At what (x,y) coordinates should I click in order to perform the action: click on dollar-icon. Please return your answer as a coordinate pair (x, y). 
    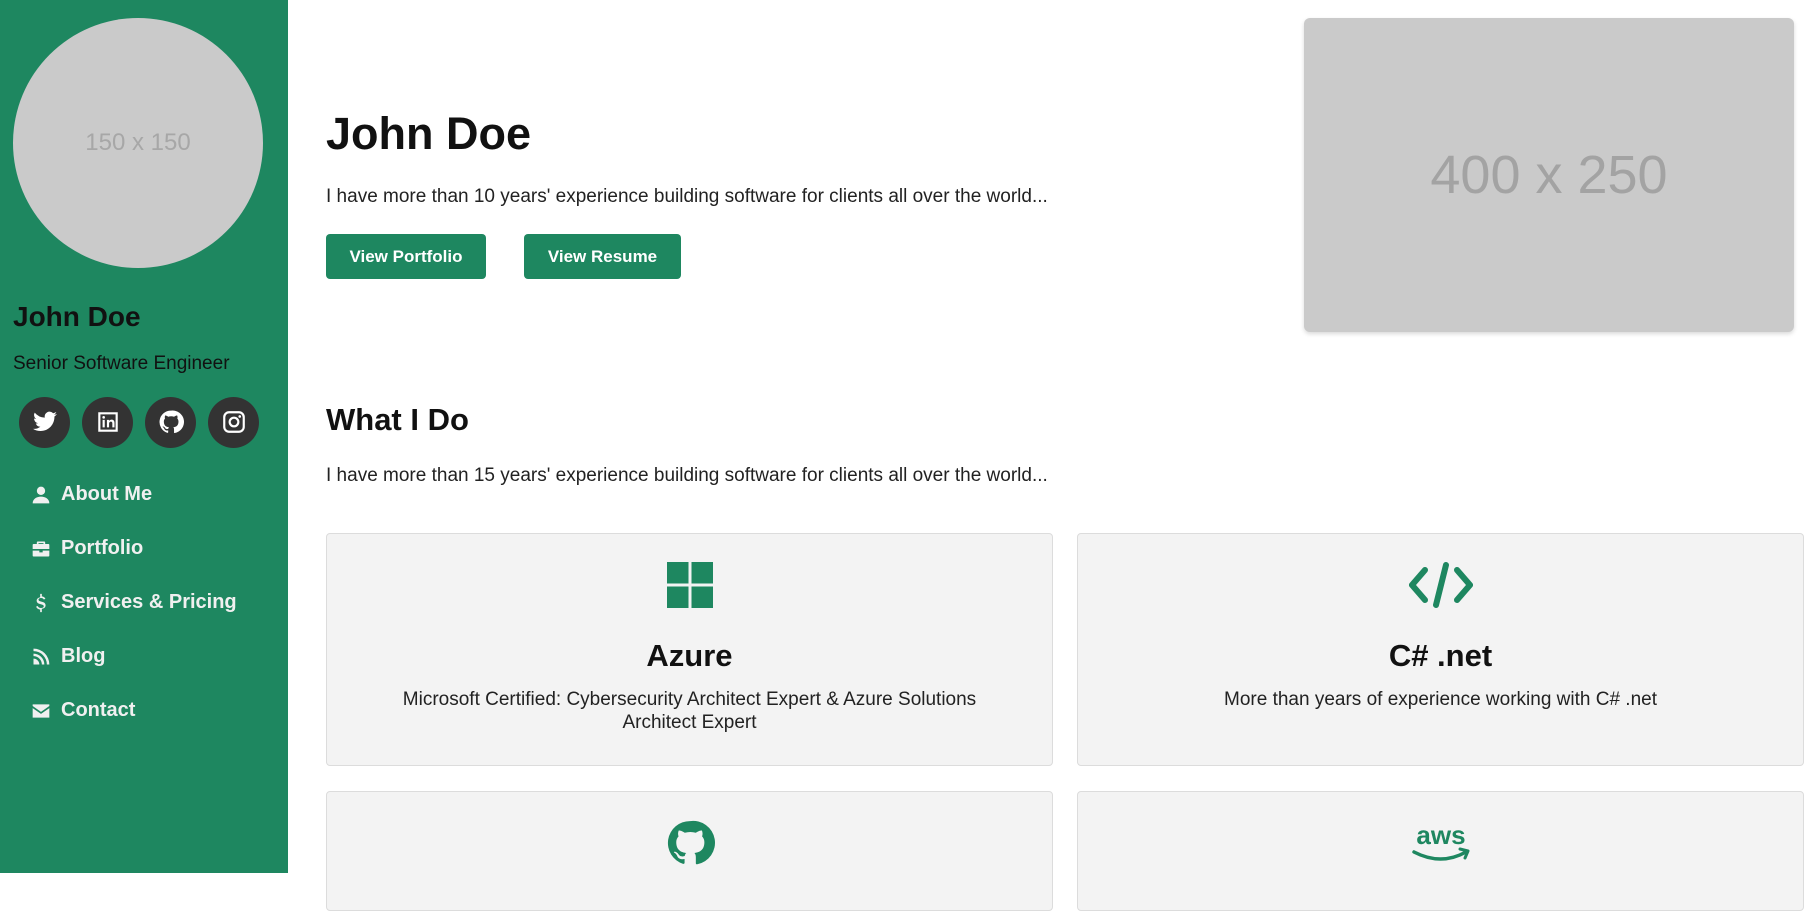
    Looking at the image, I should click on (41, 602).